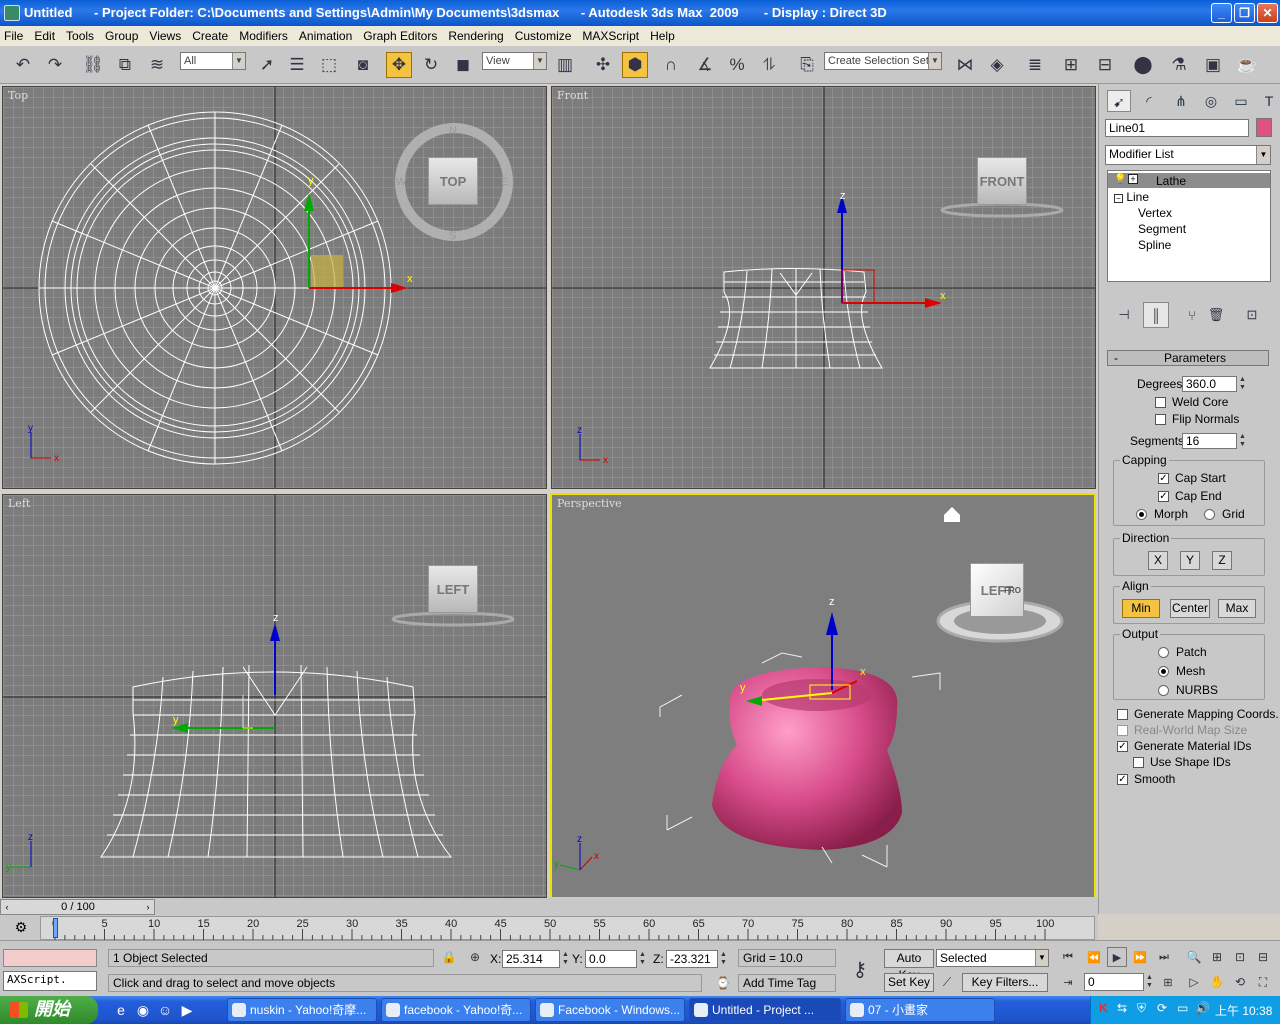 The width and height of the screenshot is (1280, 1024). I want to click on bind-space-warp-icon: ≋, so click(157, 65).